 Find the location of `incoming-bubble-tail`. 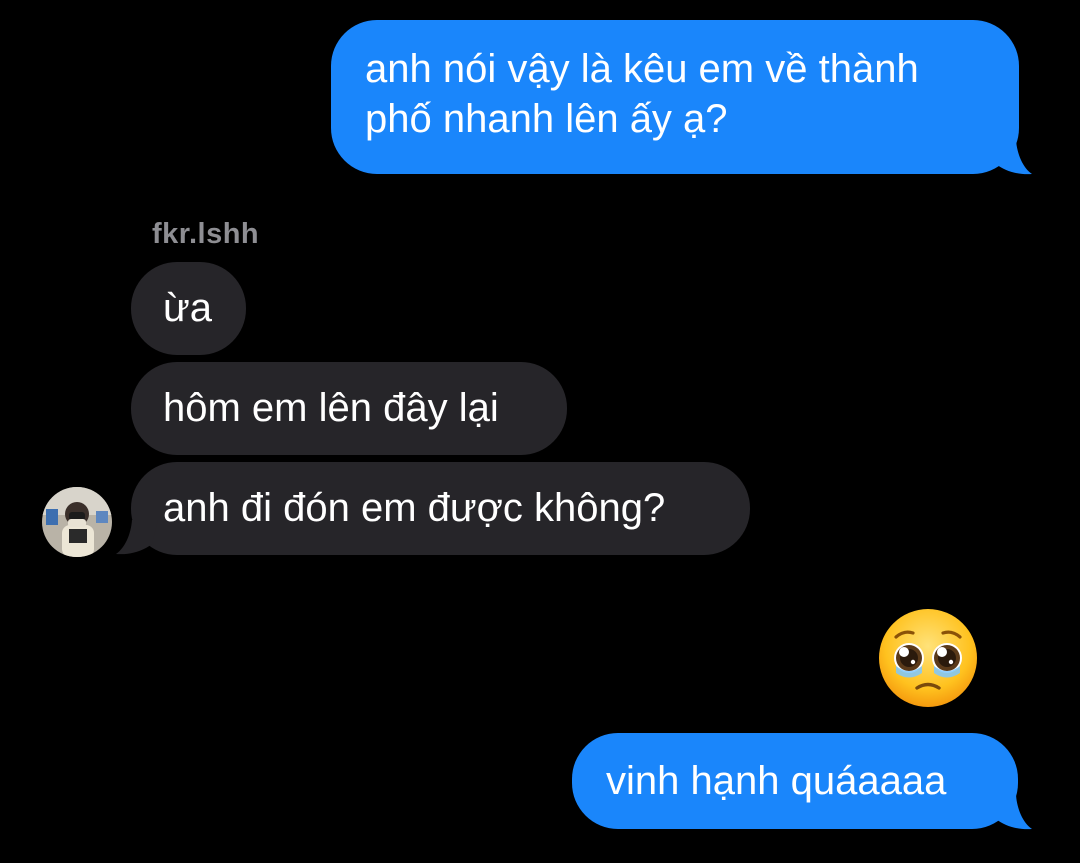

incoming-bubble-tail is located at coordinates (137, 537).